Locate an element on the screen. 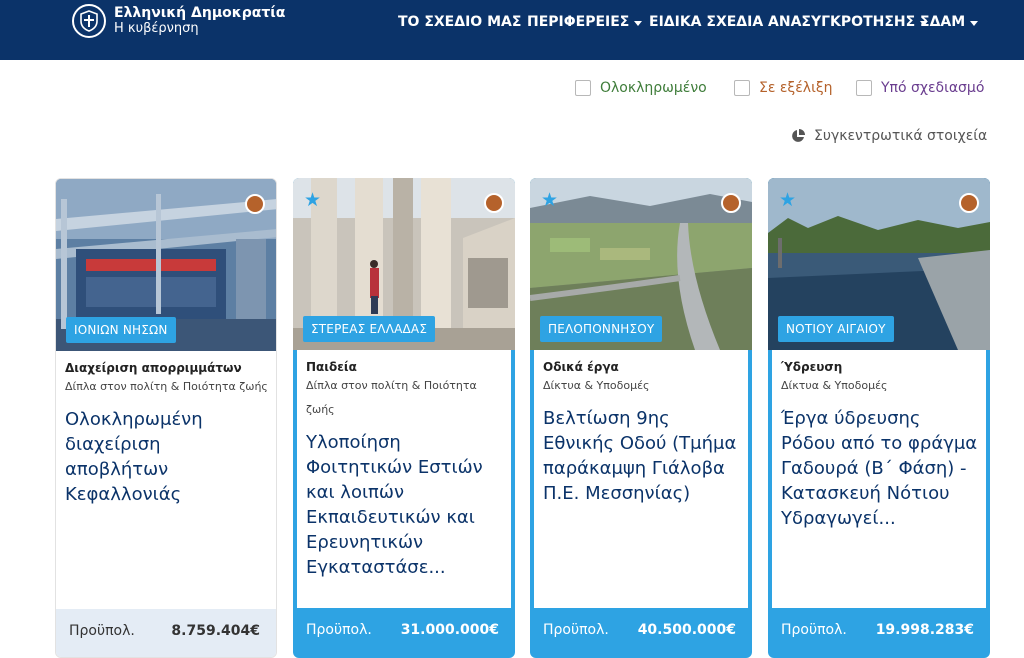 Image resolution: width=1024 pixels, height=658 pixels. card-budget: Προϋπολ. 31.000.000€ is located at coordinates (404, 633).